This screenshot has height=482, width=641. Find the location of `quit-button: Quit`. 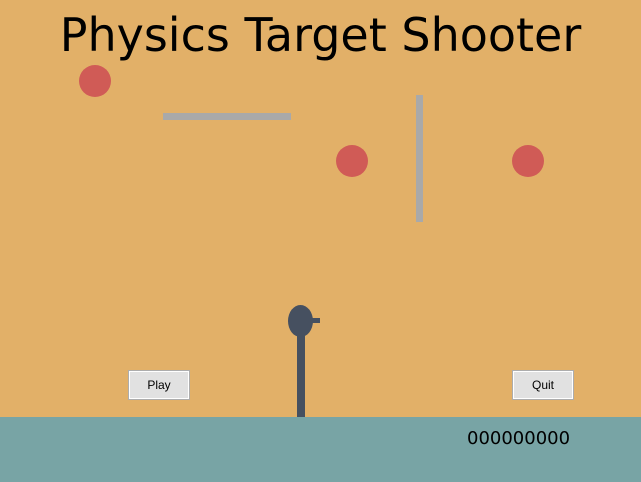

quit-button: Quit is located at coordinates (543, 385).